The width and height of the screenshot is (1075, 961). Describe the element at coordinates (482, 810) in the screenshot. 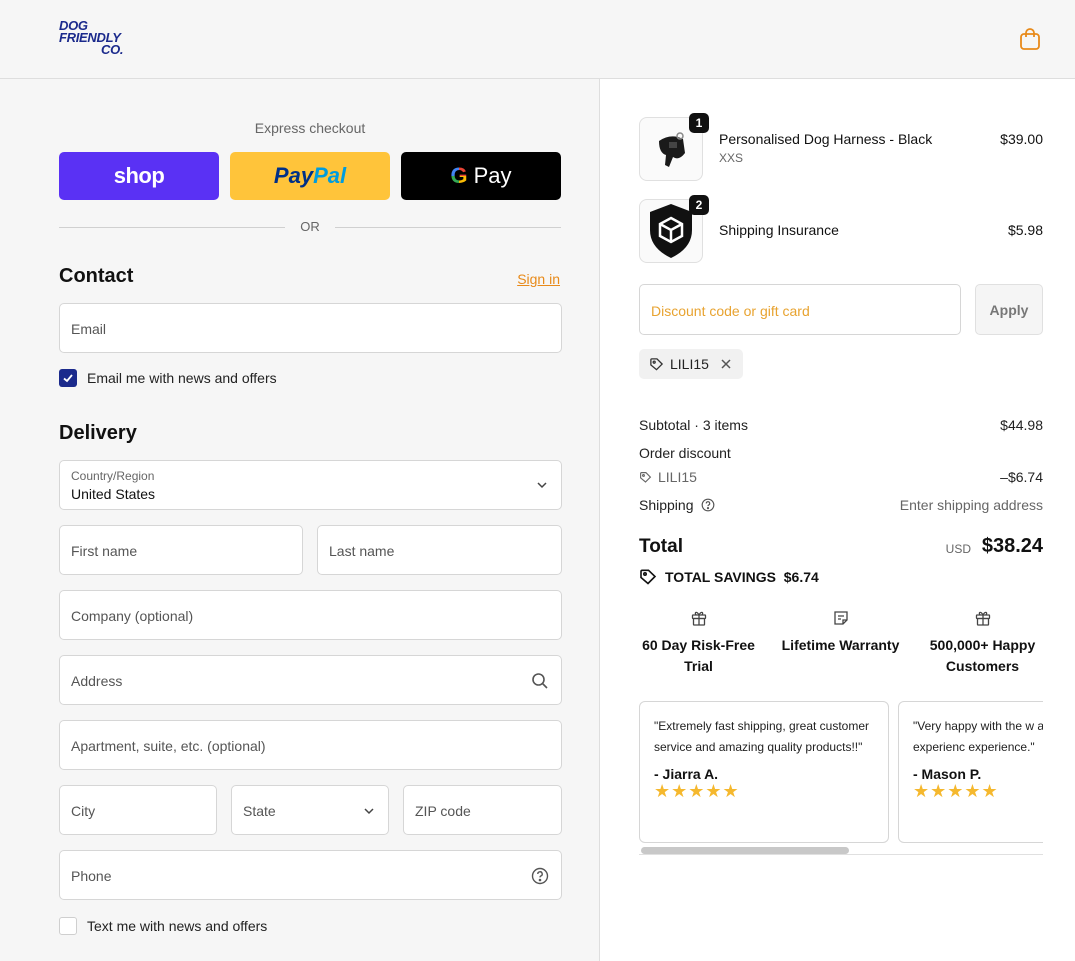

I see `zip-field: ZIP code` at that location.